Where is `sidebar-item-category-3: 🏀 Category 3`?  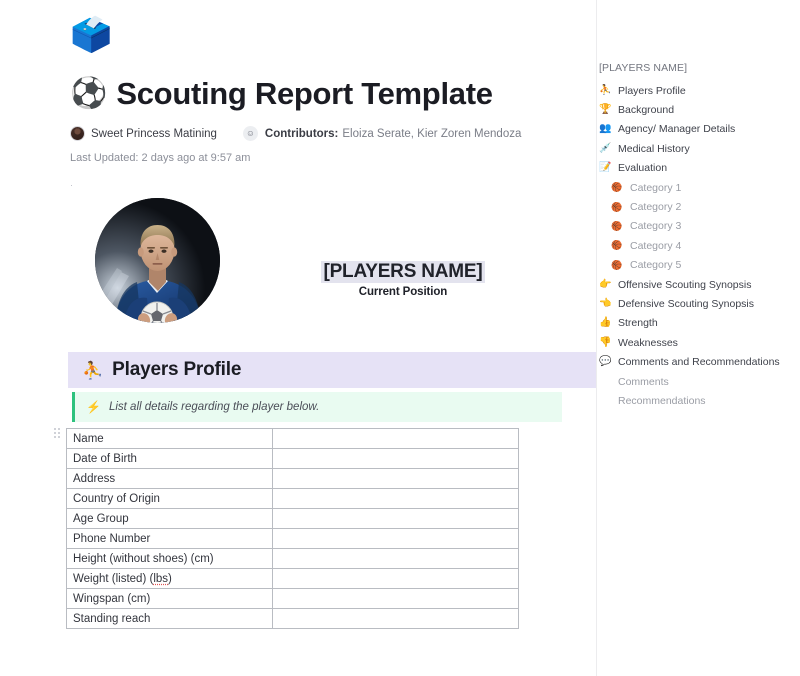
sidebar-item-category-3: 🏀 Category 3 is located at coordinates (698, 226).